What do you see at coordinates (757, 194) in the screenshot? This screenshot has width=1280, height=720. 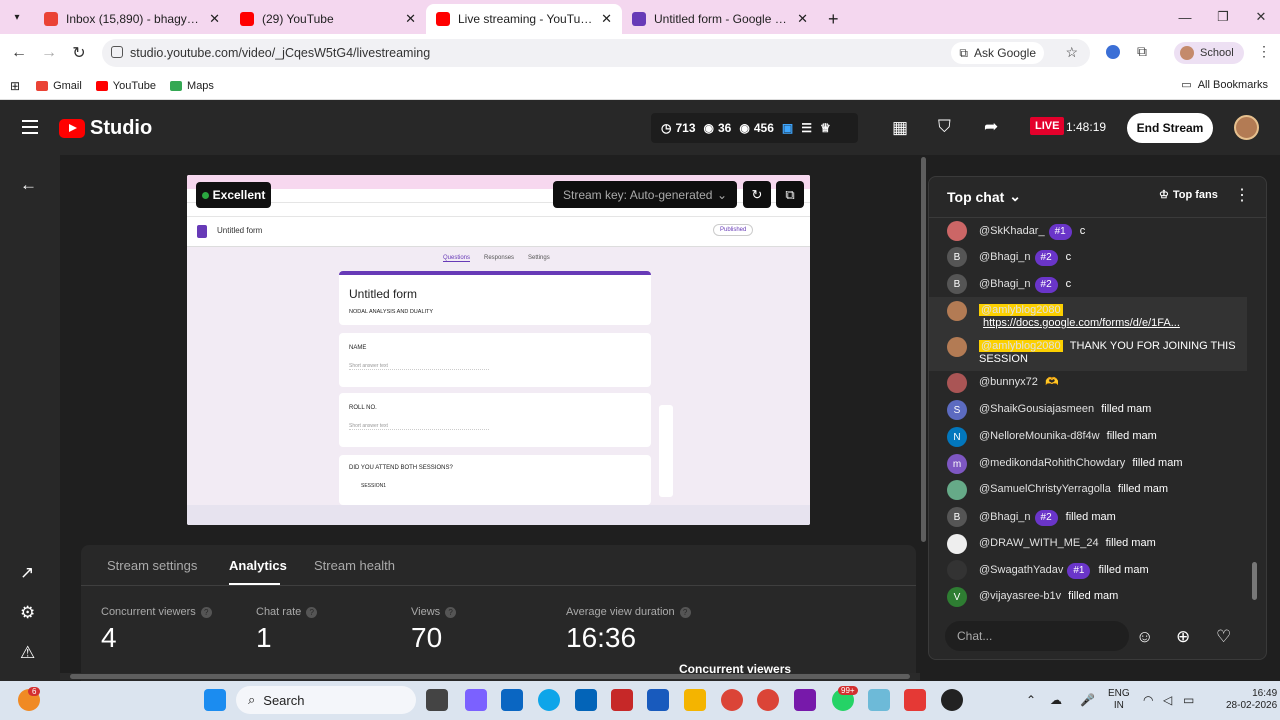 I see `refresh-key-button: ↻` at bounding box center [757, 194].